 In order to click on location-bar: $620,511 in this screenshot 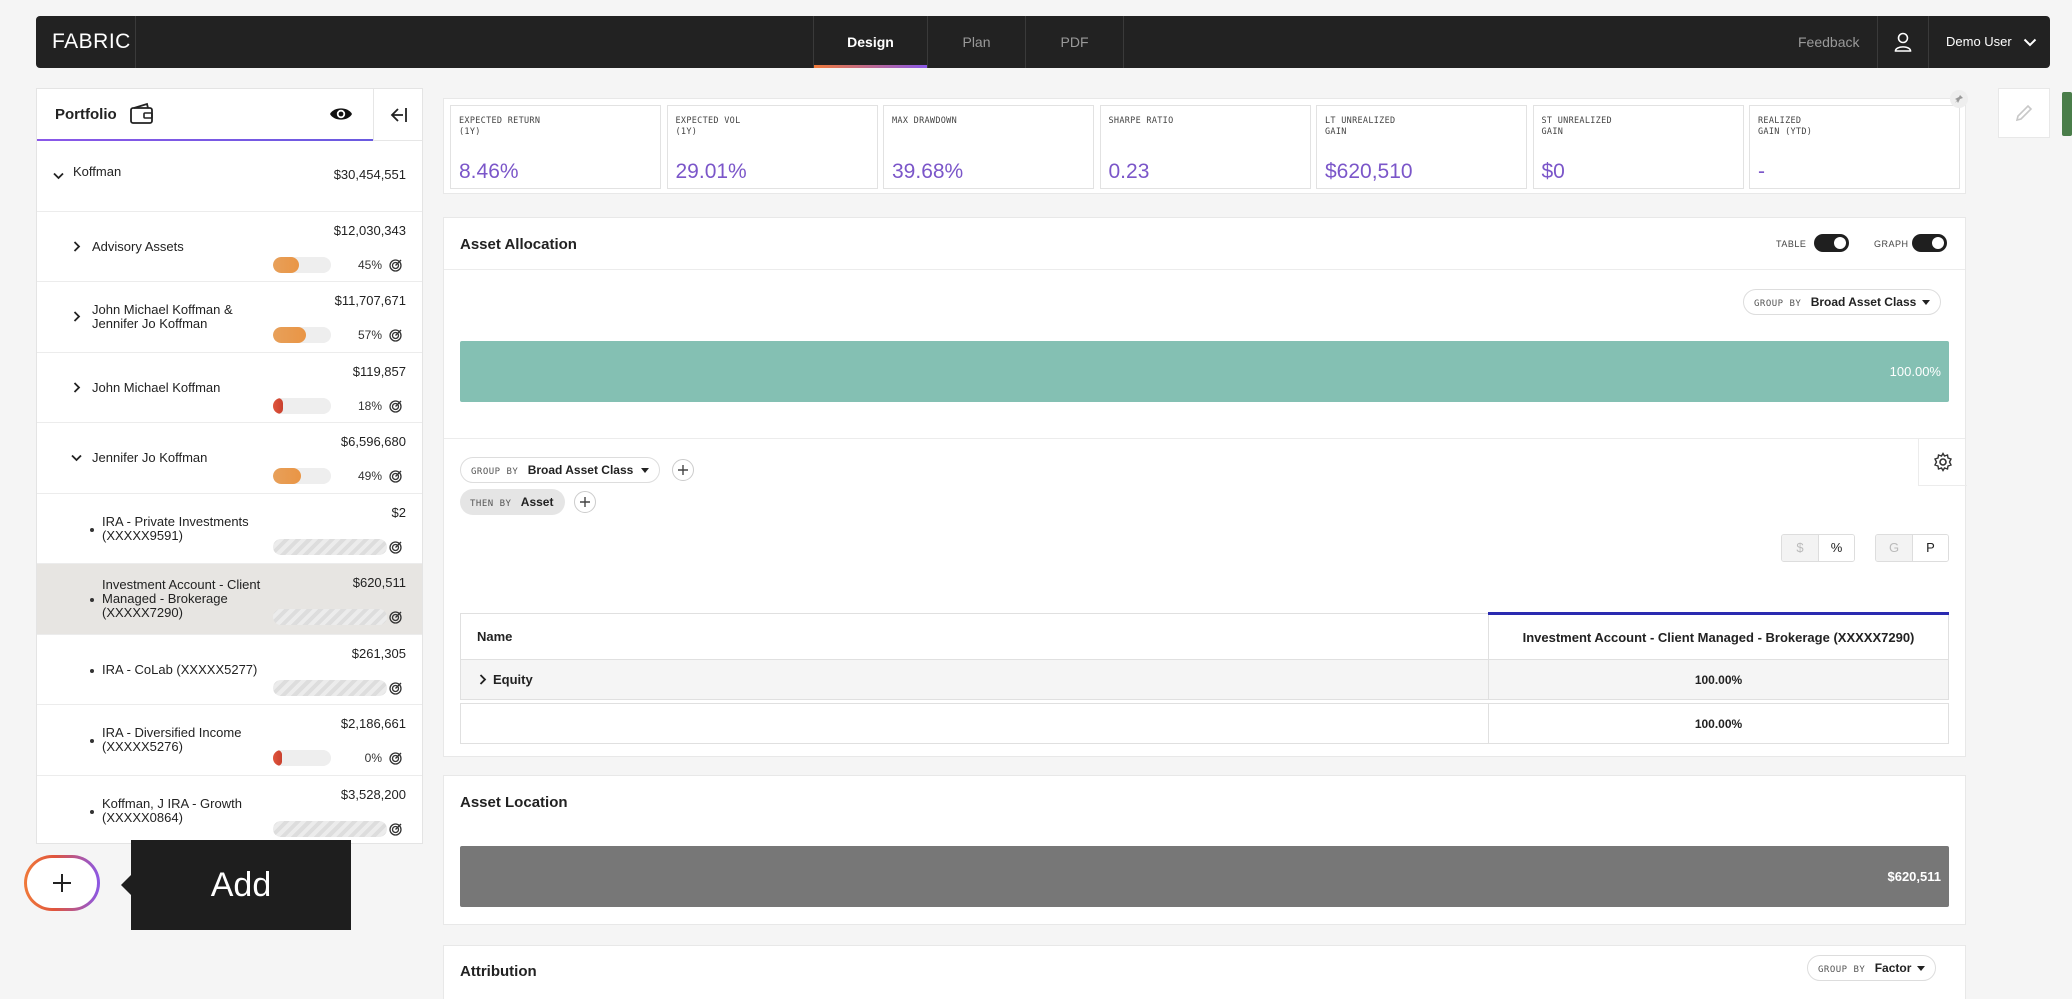, I will do `click(1204, 876)`.